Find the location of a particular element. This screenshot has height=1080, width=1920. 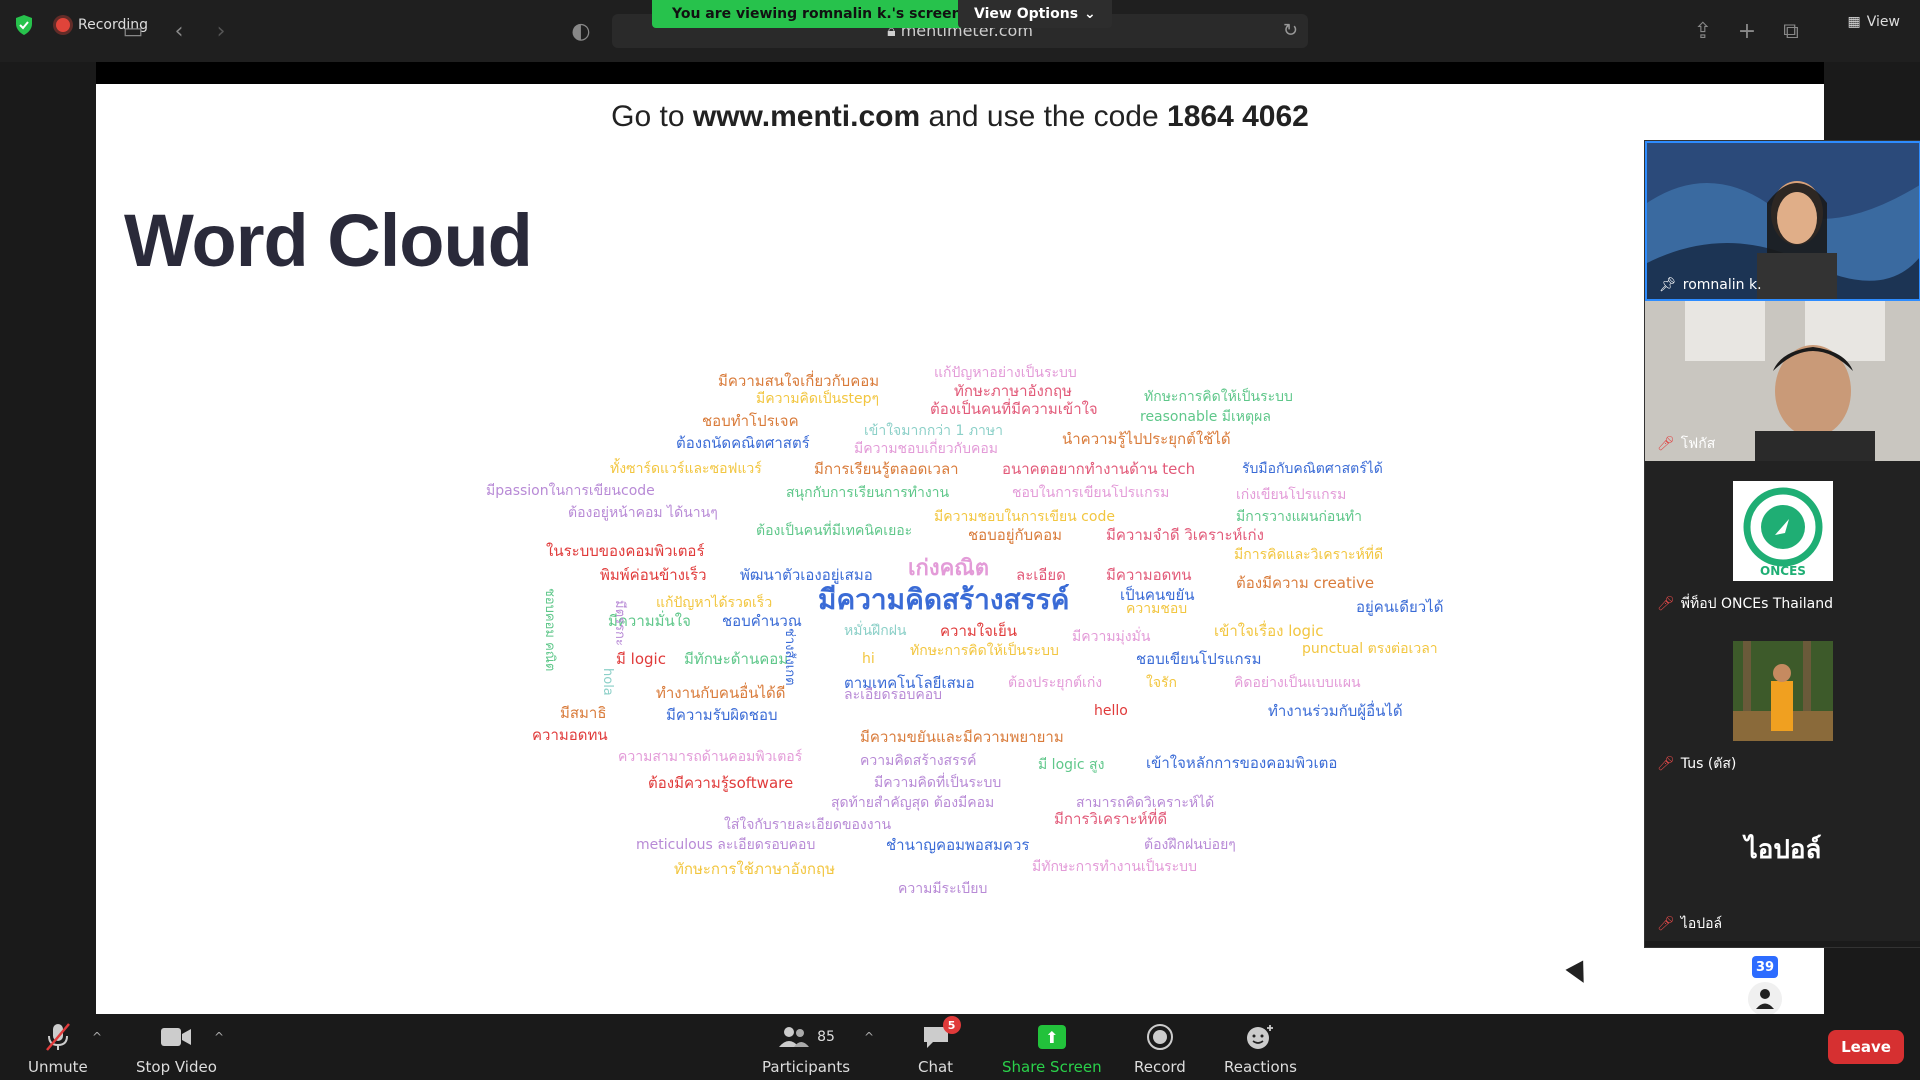

participant-tile-onces: ONCES 🎤︎ พี่ท็อป ONCEs Thailand is located at coordinates (1782, 541).